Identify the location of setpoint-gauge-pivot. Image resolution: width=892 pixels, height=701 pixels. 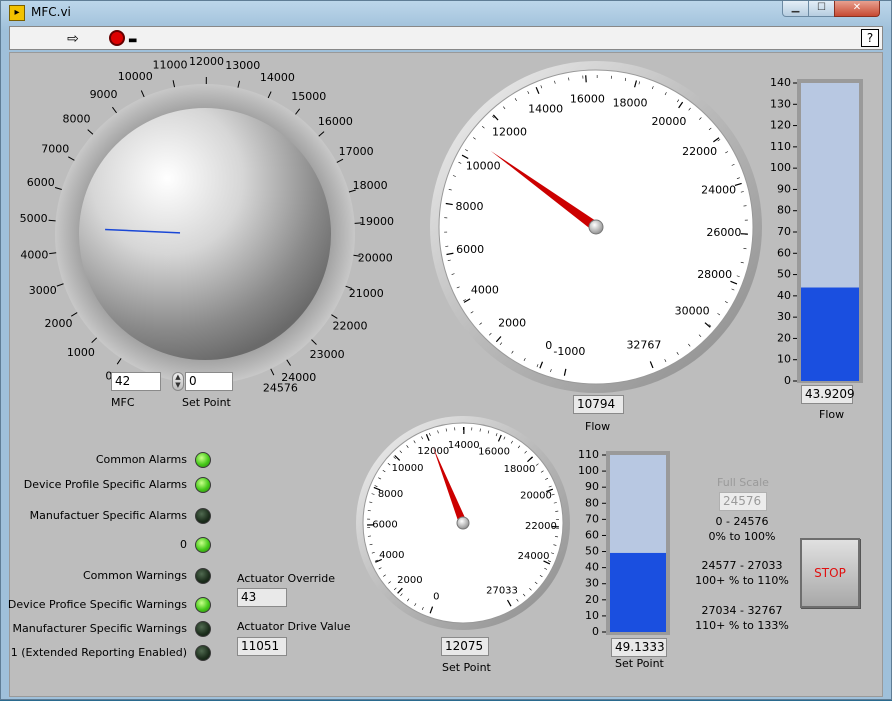
(463, 523).